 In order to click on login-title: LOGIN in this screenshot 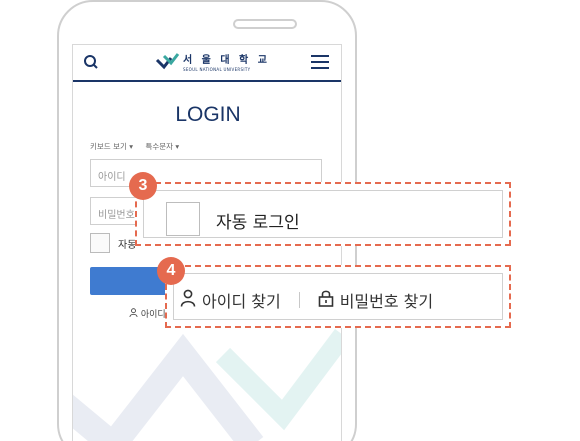, I will do `click(208, 114)`.